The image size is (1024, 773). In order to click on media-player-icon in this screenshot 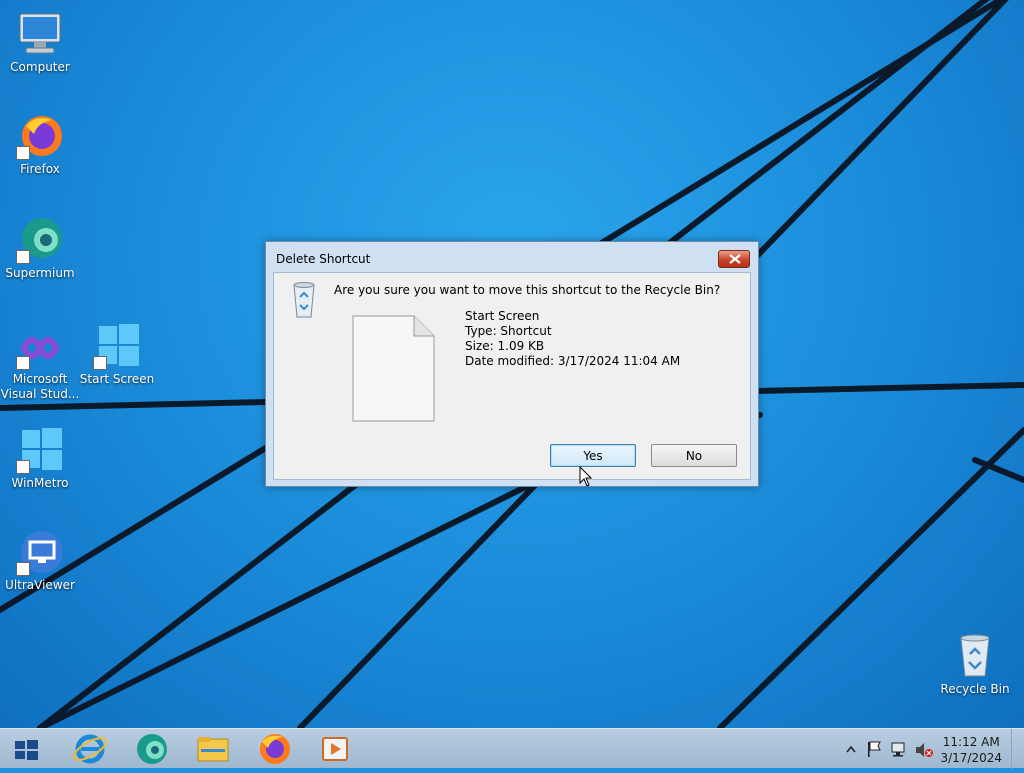, I will do `click(335, 749)`.